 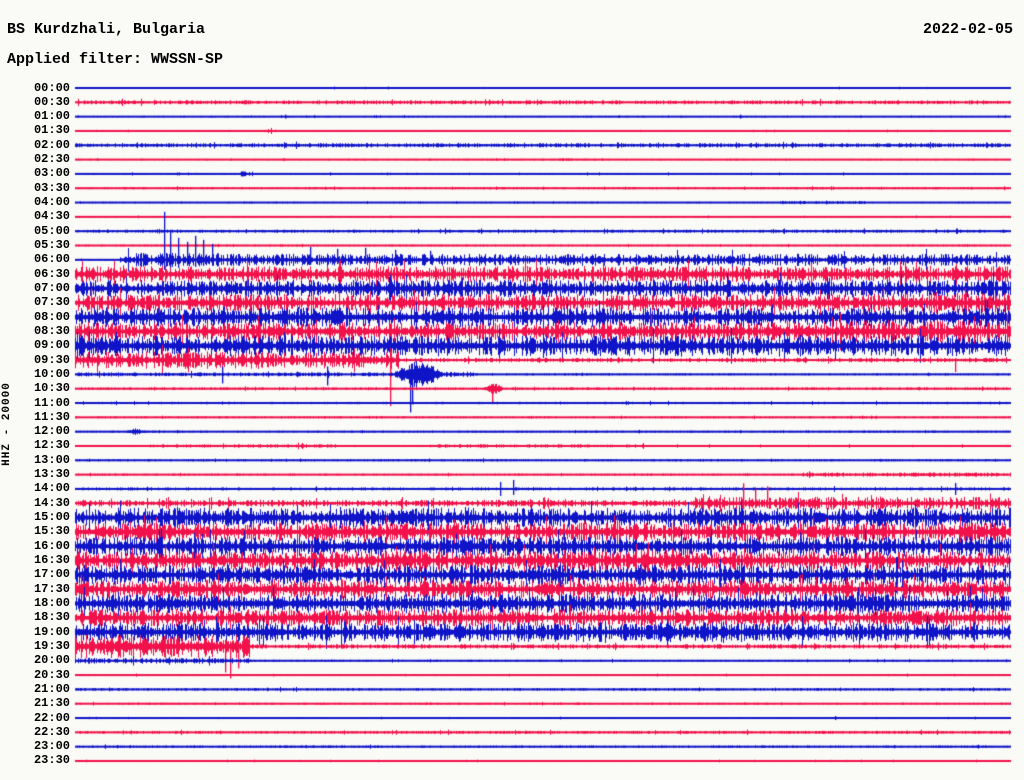 I want to click on time-label-1230: 12:30, so click(x=51, y=445).